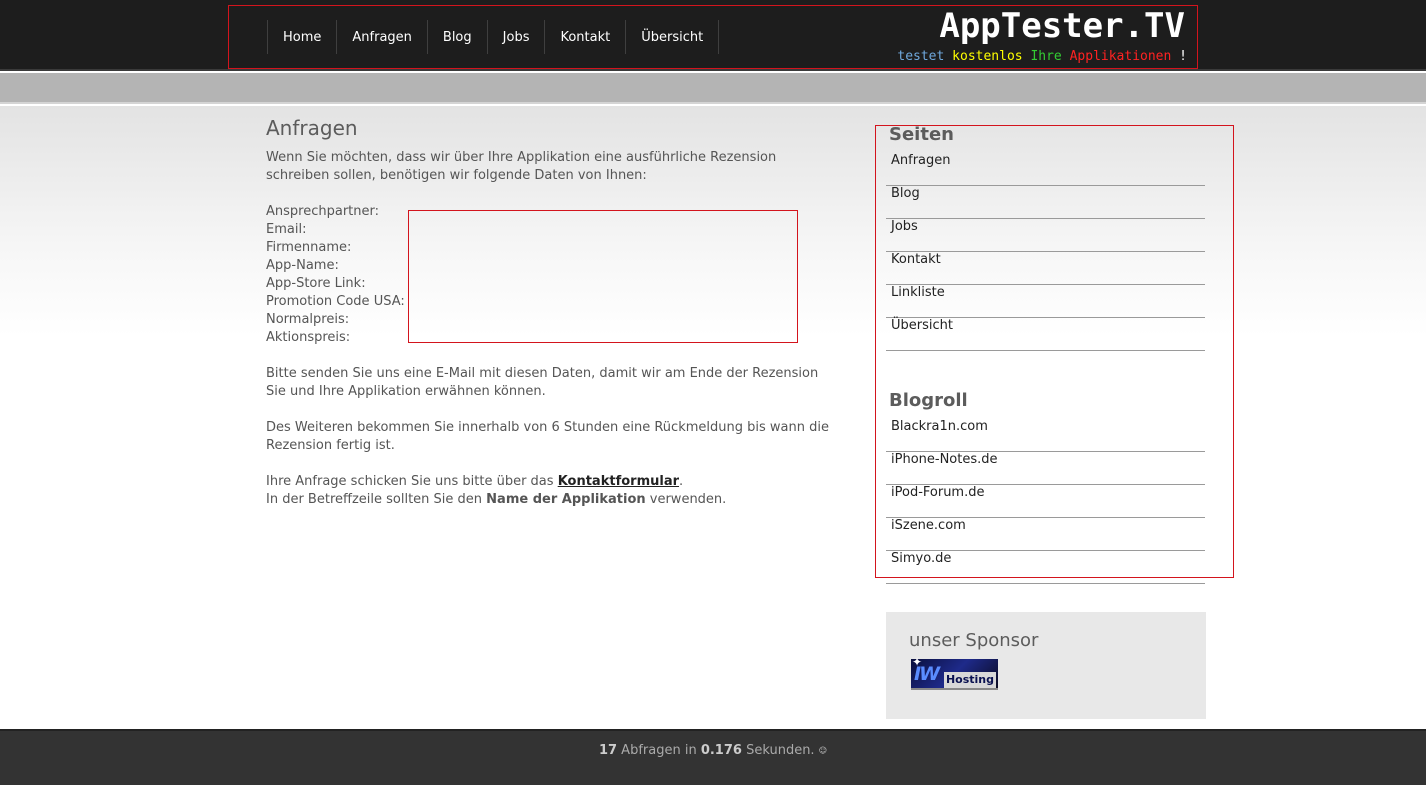 This screenshot has width=1426, height=785. I want to click on tagline-word: Applikationen, so click(1120, 56).